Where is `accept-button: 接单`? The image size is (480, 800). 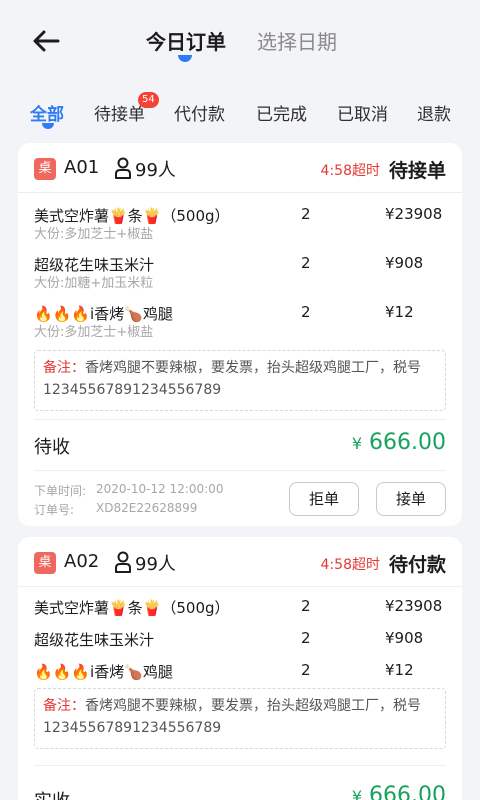
accept-button: 接单 is located at coordinates (411, 499).